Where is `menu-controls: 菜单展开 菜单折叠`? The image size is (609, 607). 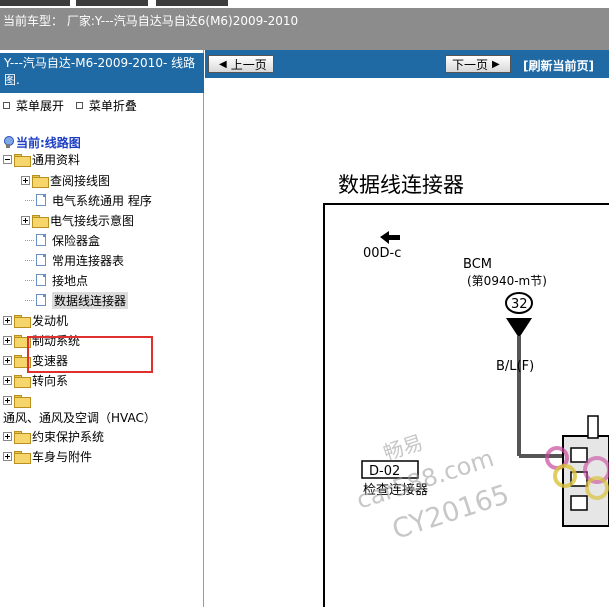 menu-controls: 菜单展开 菜单折叠 is located at coordinates (74, 105).